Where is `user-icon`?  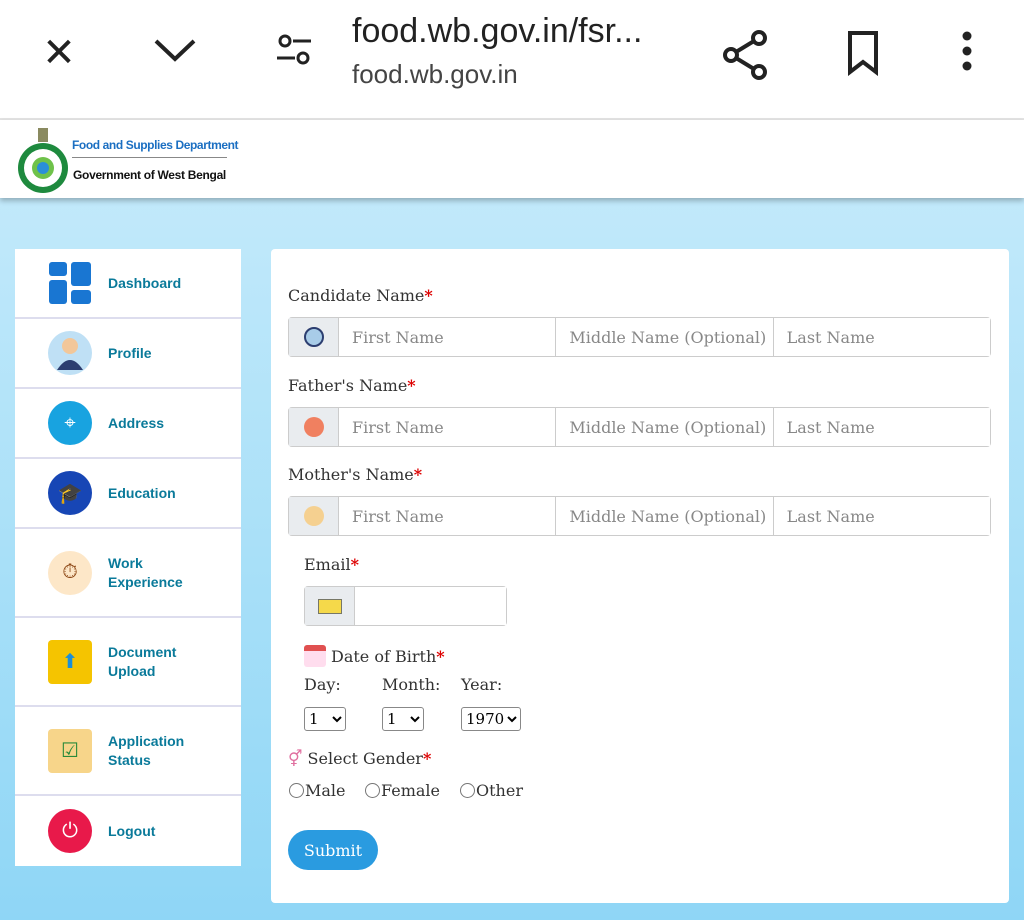 user-icon is located at coordinates (70, 353).